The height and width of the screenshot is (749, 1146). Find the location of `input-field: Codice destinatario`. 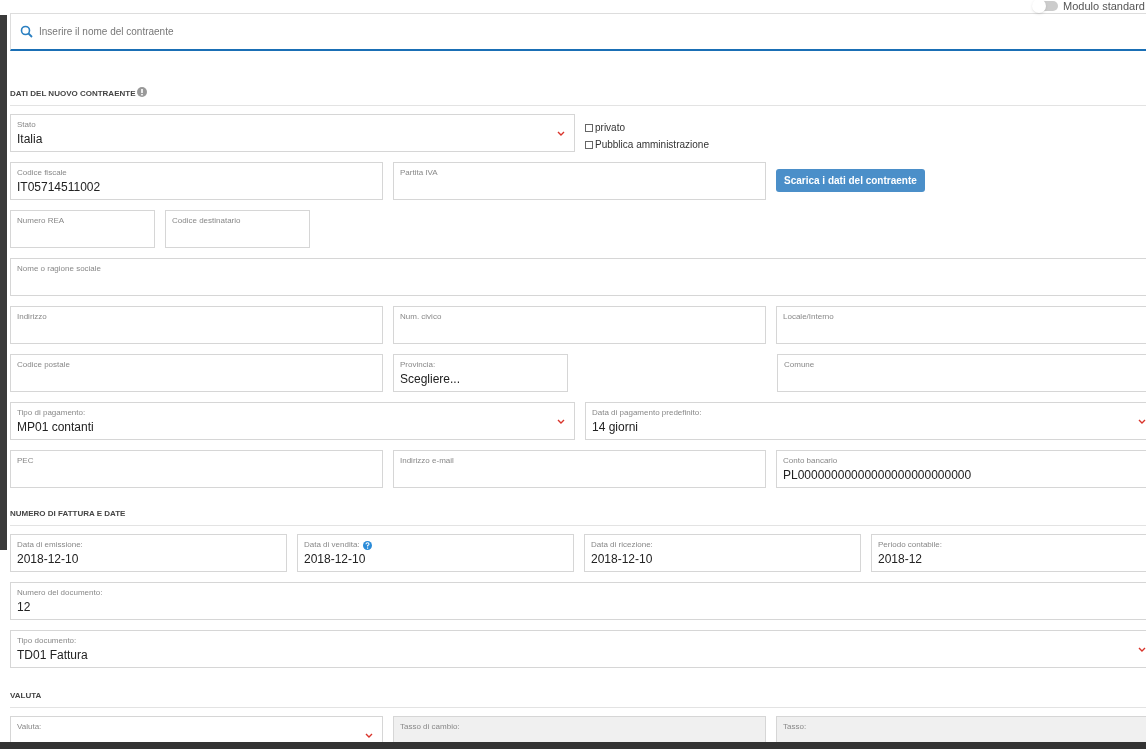

input-field: Codice destinatario is located at coordinates (237, 229).